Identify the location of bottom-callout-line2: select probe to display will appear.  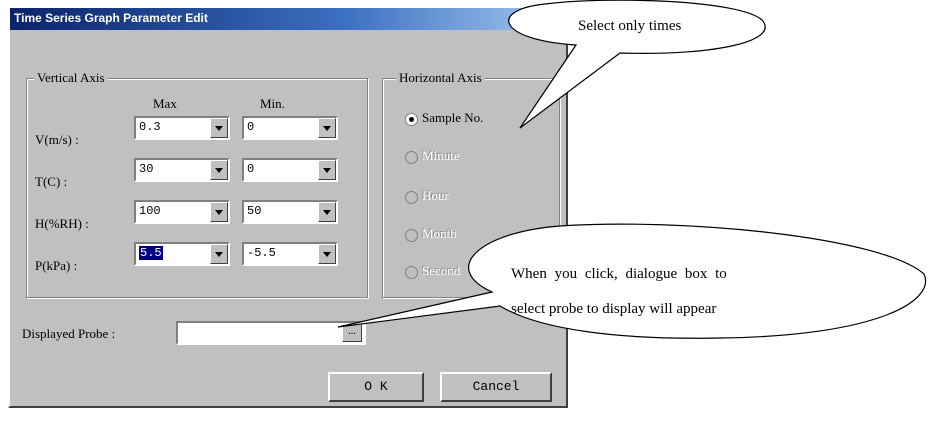
(614, 309).